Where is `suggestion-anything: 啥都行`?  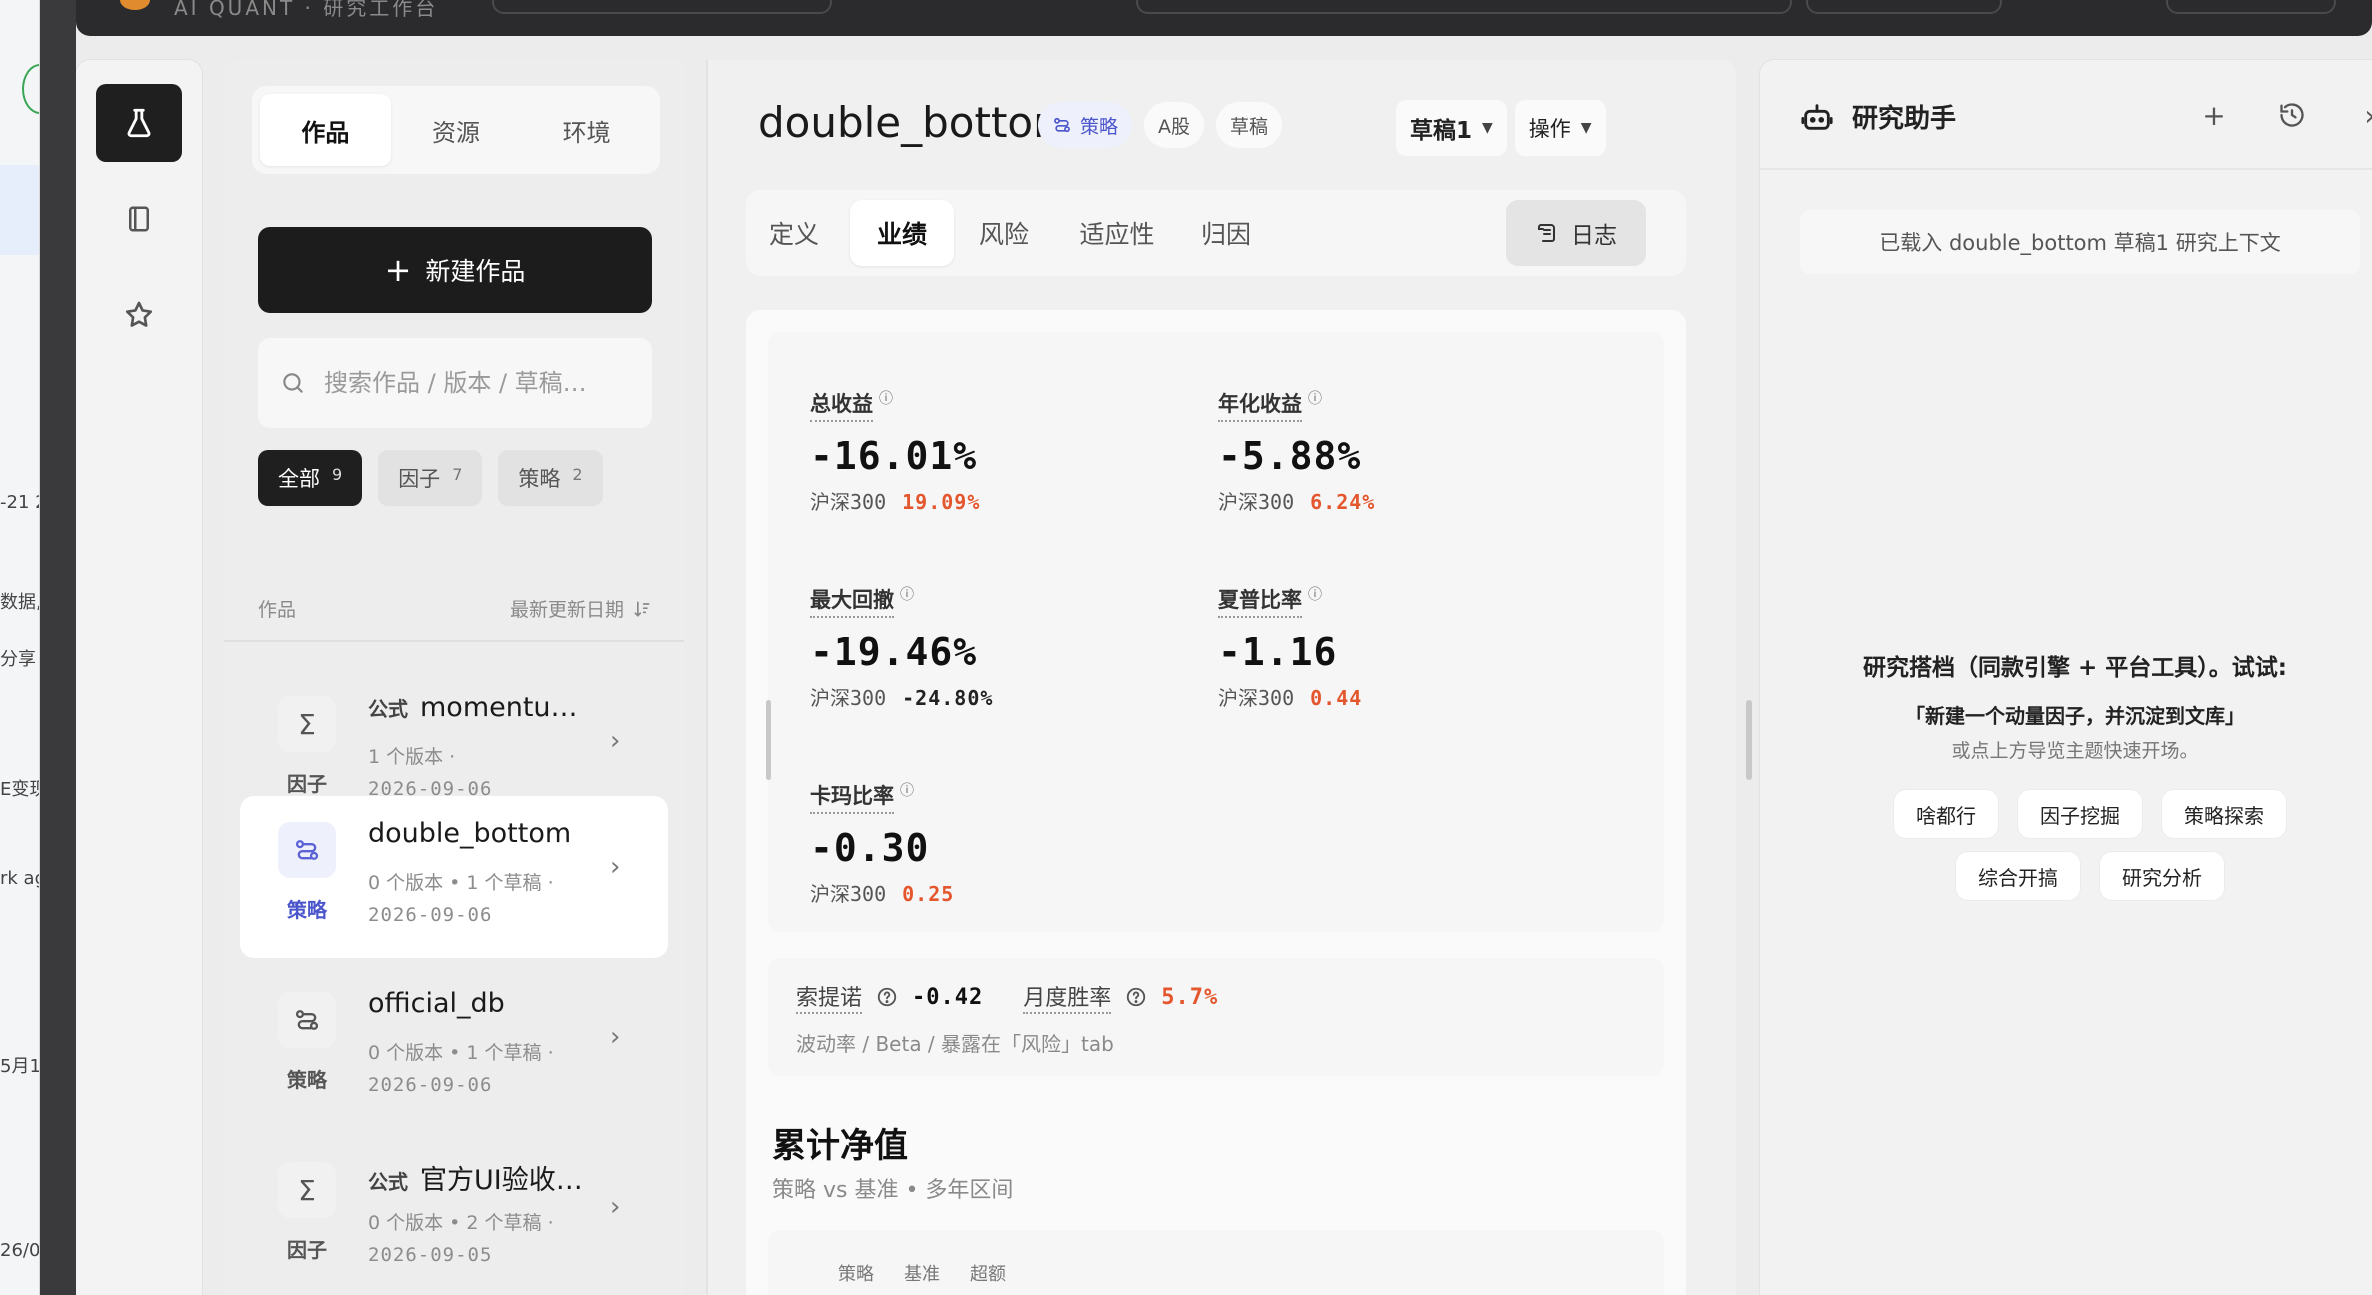 suggestion-anything: 啥都行 is located at coordinates (1946, 814).